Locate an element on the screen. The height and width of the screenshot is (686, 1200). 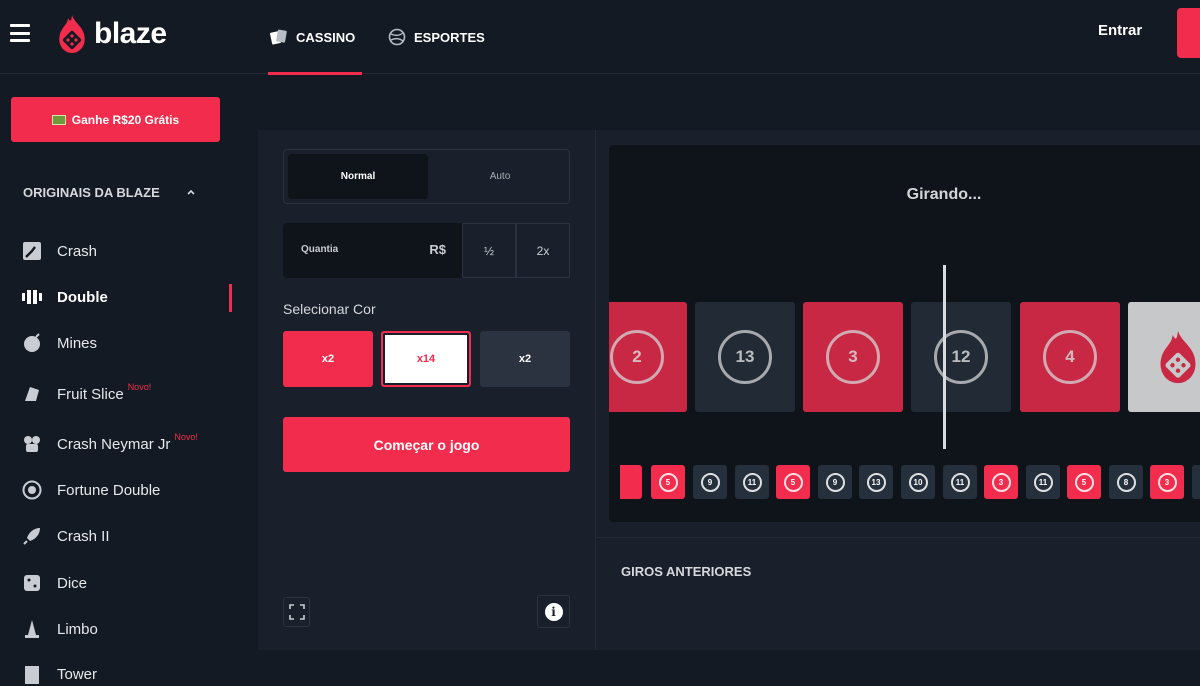
sidebar-item-label: Mines is located at coordinates (77, 343).